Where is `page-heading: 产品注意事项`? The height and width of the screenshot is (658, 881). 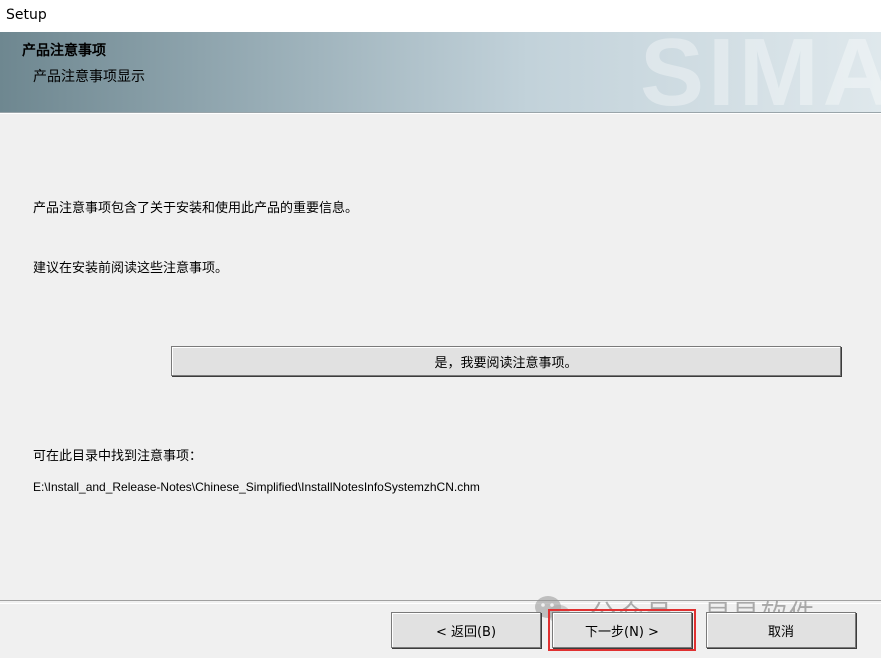 page-heading: 产品注意事项 is located at coordinates (64, 51).